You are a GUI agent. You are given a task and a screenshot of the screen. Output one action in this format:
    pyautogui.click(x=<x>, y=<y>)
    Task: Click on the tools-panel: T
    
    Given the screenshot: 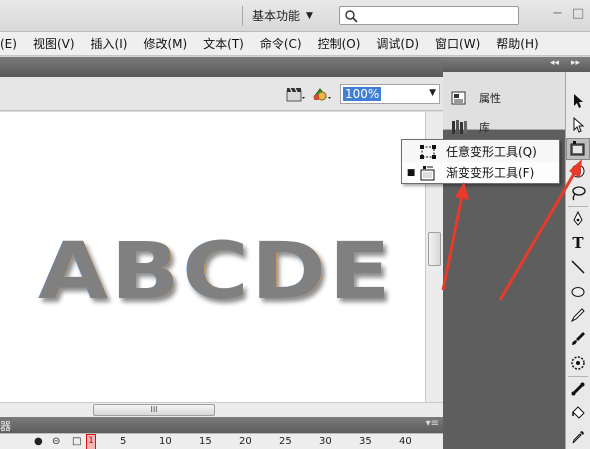 What is the action you would take?
    pyautogui.click(x=577, y=260)
    